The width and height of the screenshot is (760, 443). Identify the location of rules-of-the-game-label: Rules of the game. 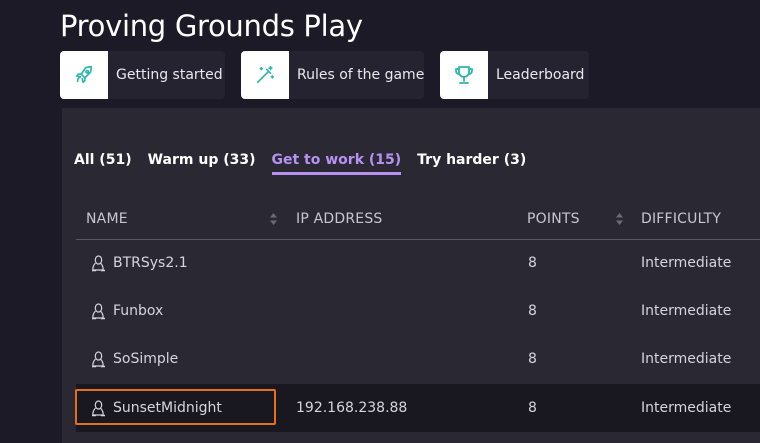
(360, 75).